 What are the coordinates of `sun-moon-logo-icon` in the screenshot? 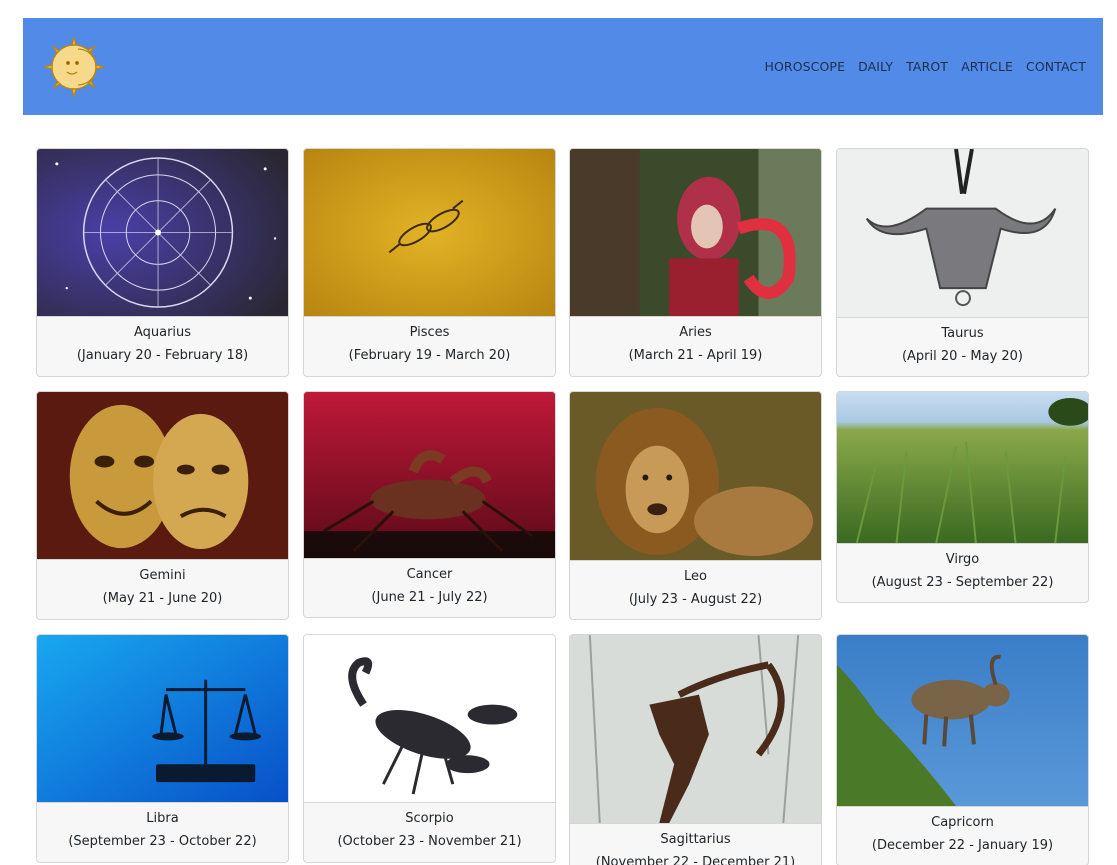 It's located at (74, 66).